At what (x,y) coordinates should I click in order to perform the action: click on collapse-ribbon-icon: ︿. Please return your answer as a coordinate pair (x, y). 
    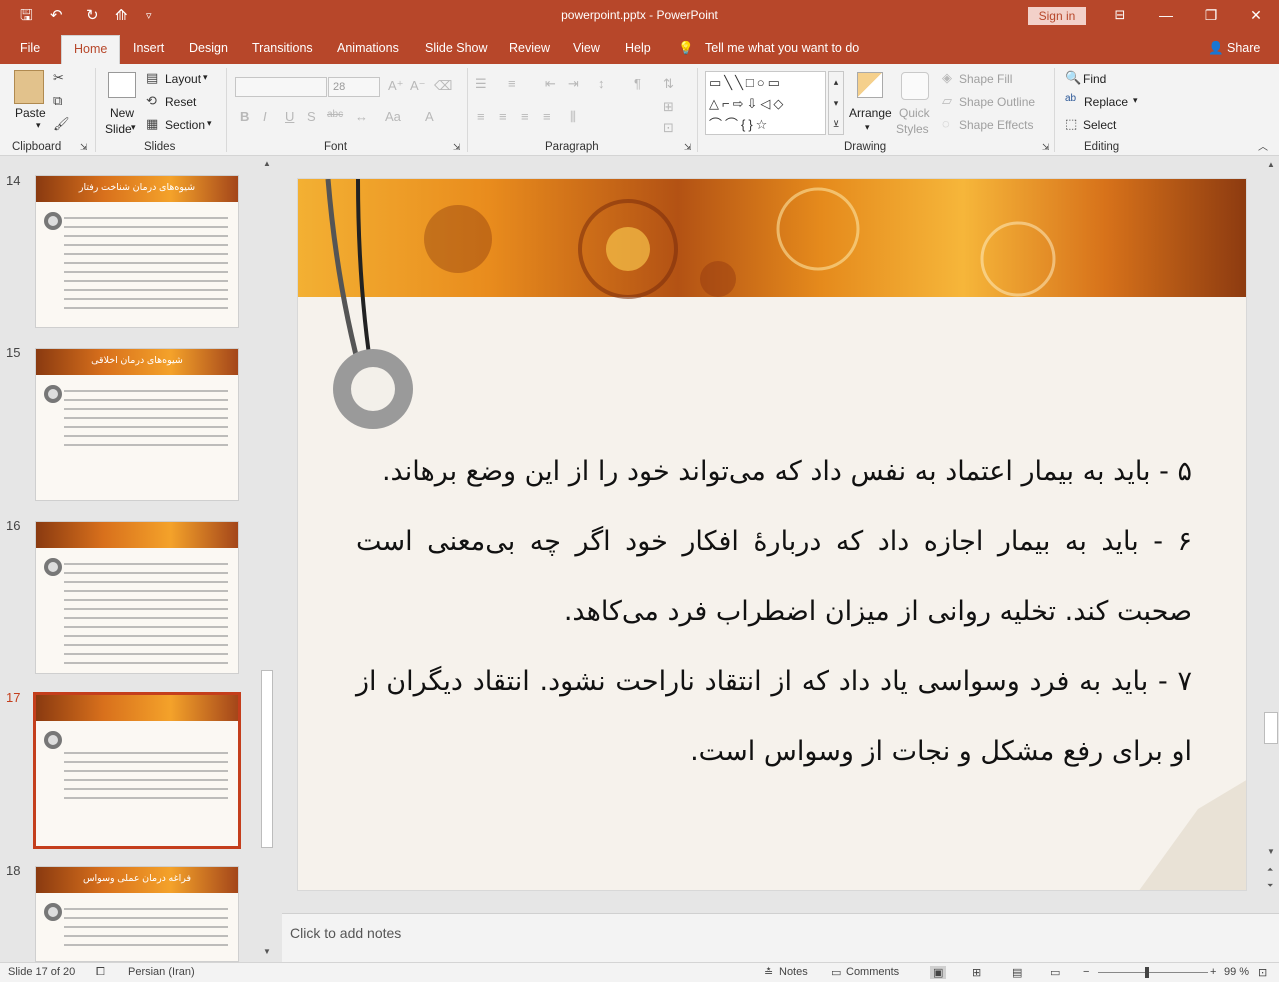
    Looking at the image, I should click on (1263, 145).